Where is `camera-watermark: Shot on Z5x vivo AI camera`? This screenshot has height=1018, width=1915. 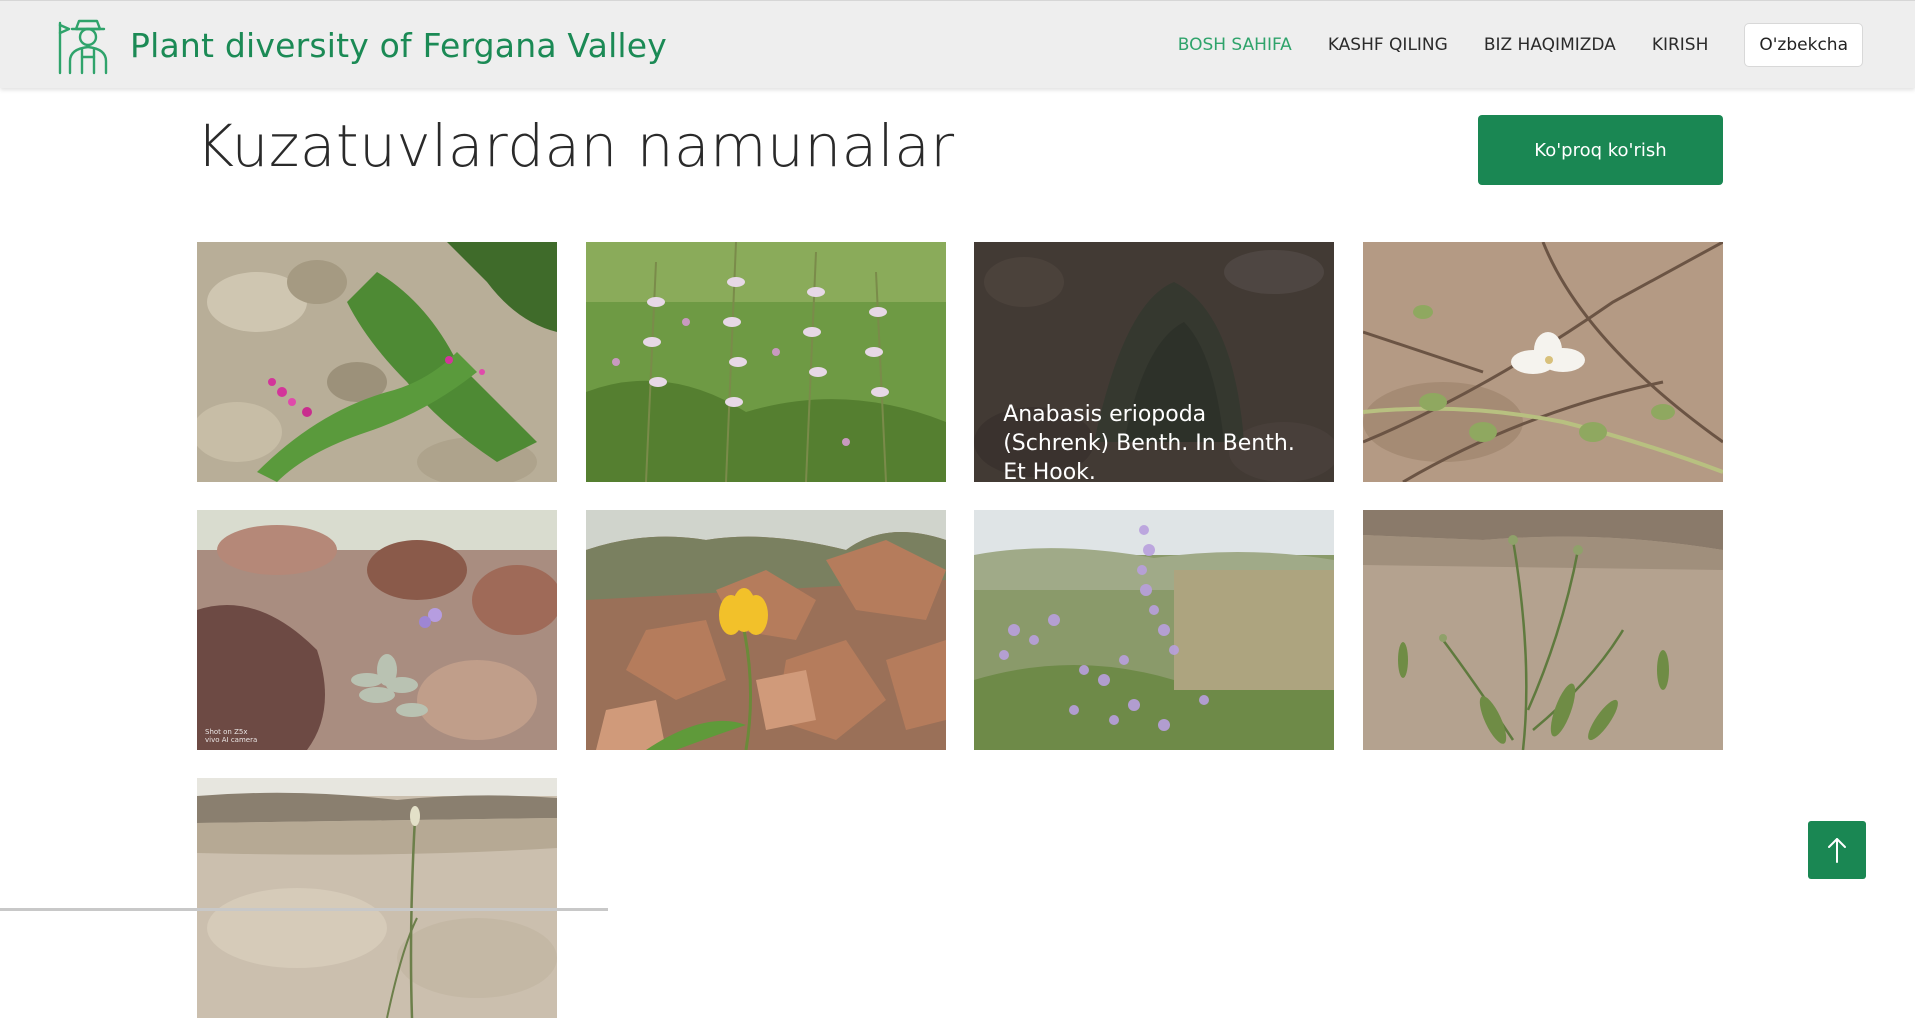 camera-watermark: Shot on Z5x vivo AI camera is located at coordinates (231, 736).